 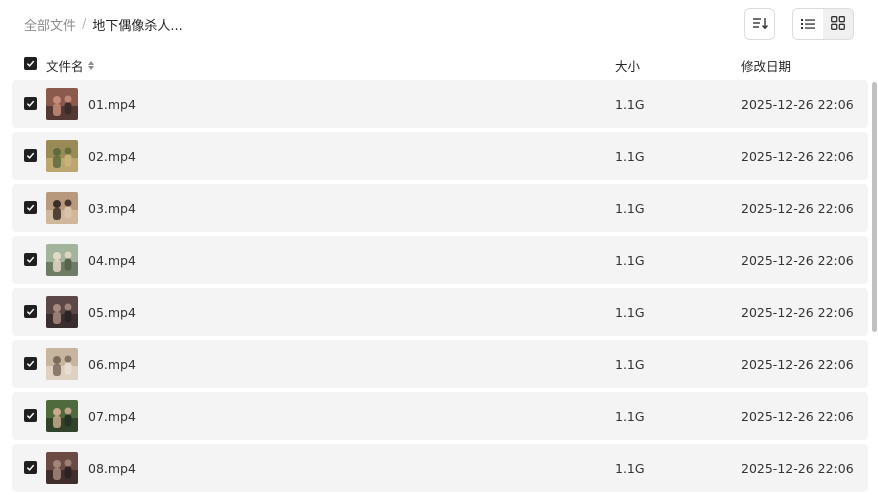 I want to click on view-mode-switch, so click(x=823, y=24).